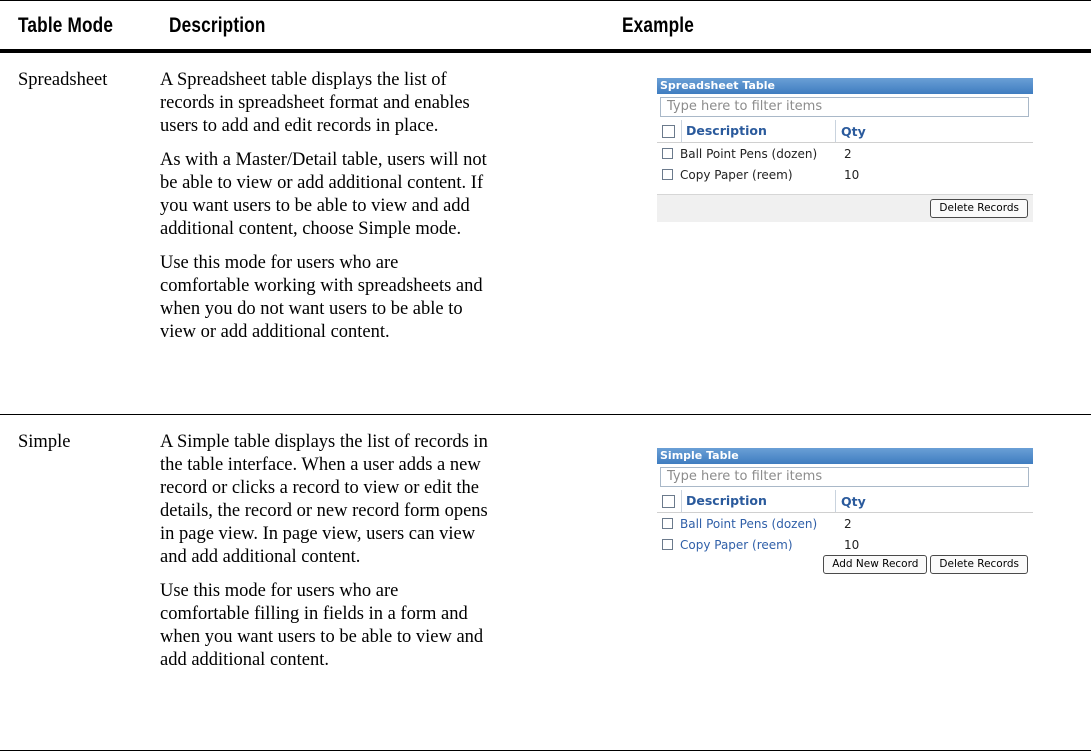 This screenshot has width=1091, height=752. What do you see at coordinates (875, 564) in the screenshot?
I see `add-new-record-button: Add New Record` at bounding box center [875, 564].